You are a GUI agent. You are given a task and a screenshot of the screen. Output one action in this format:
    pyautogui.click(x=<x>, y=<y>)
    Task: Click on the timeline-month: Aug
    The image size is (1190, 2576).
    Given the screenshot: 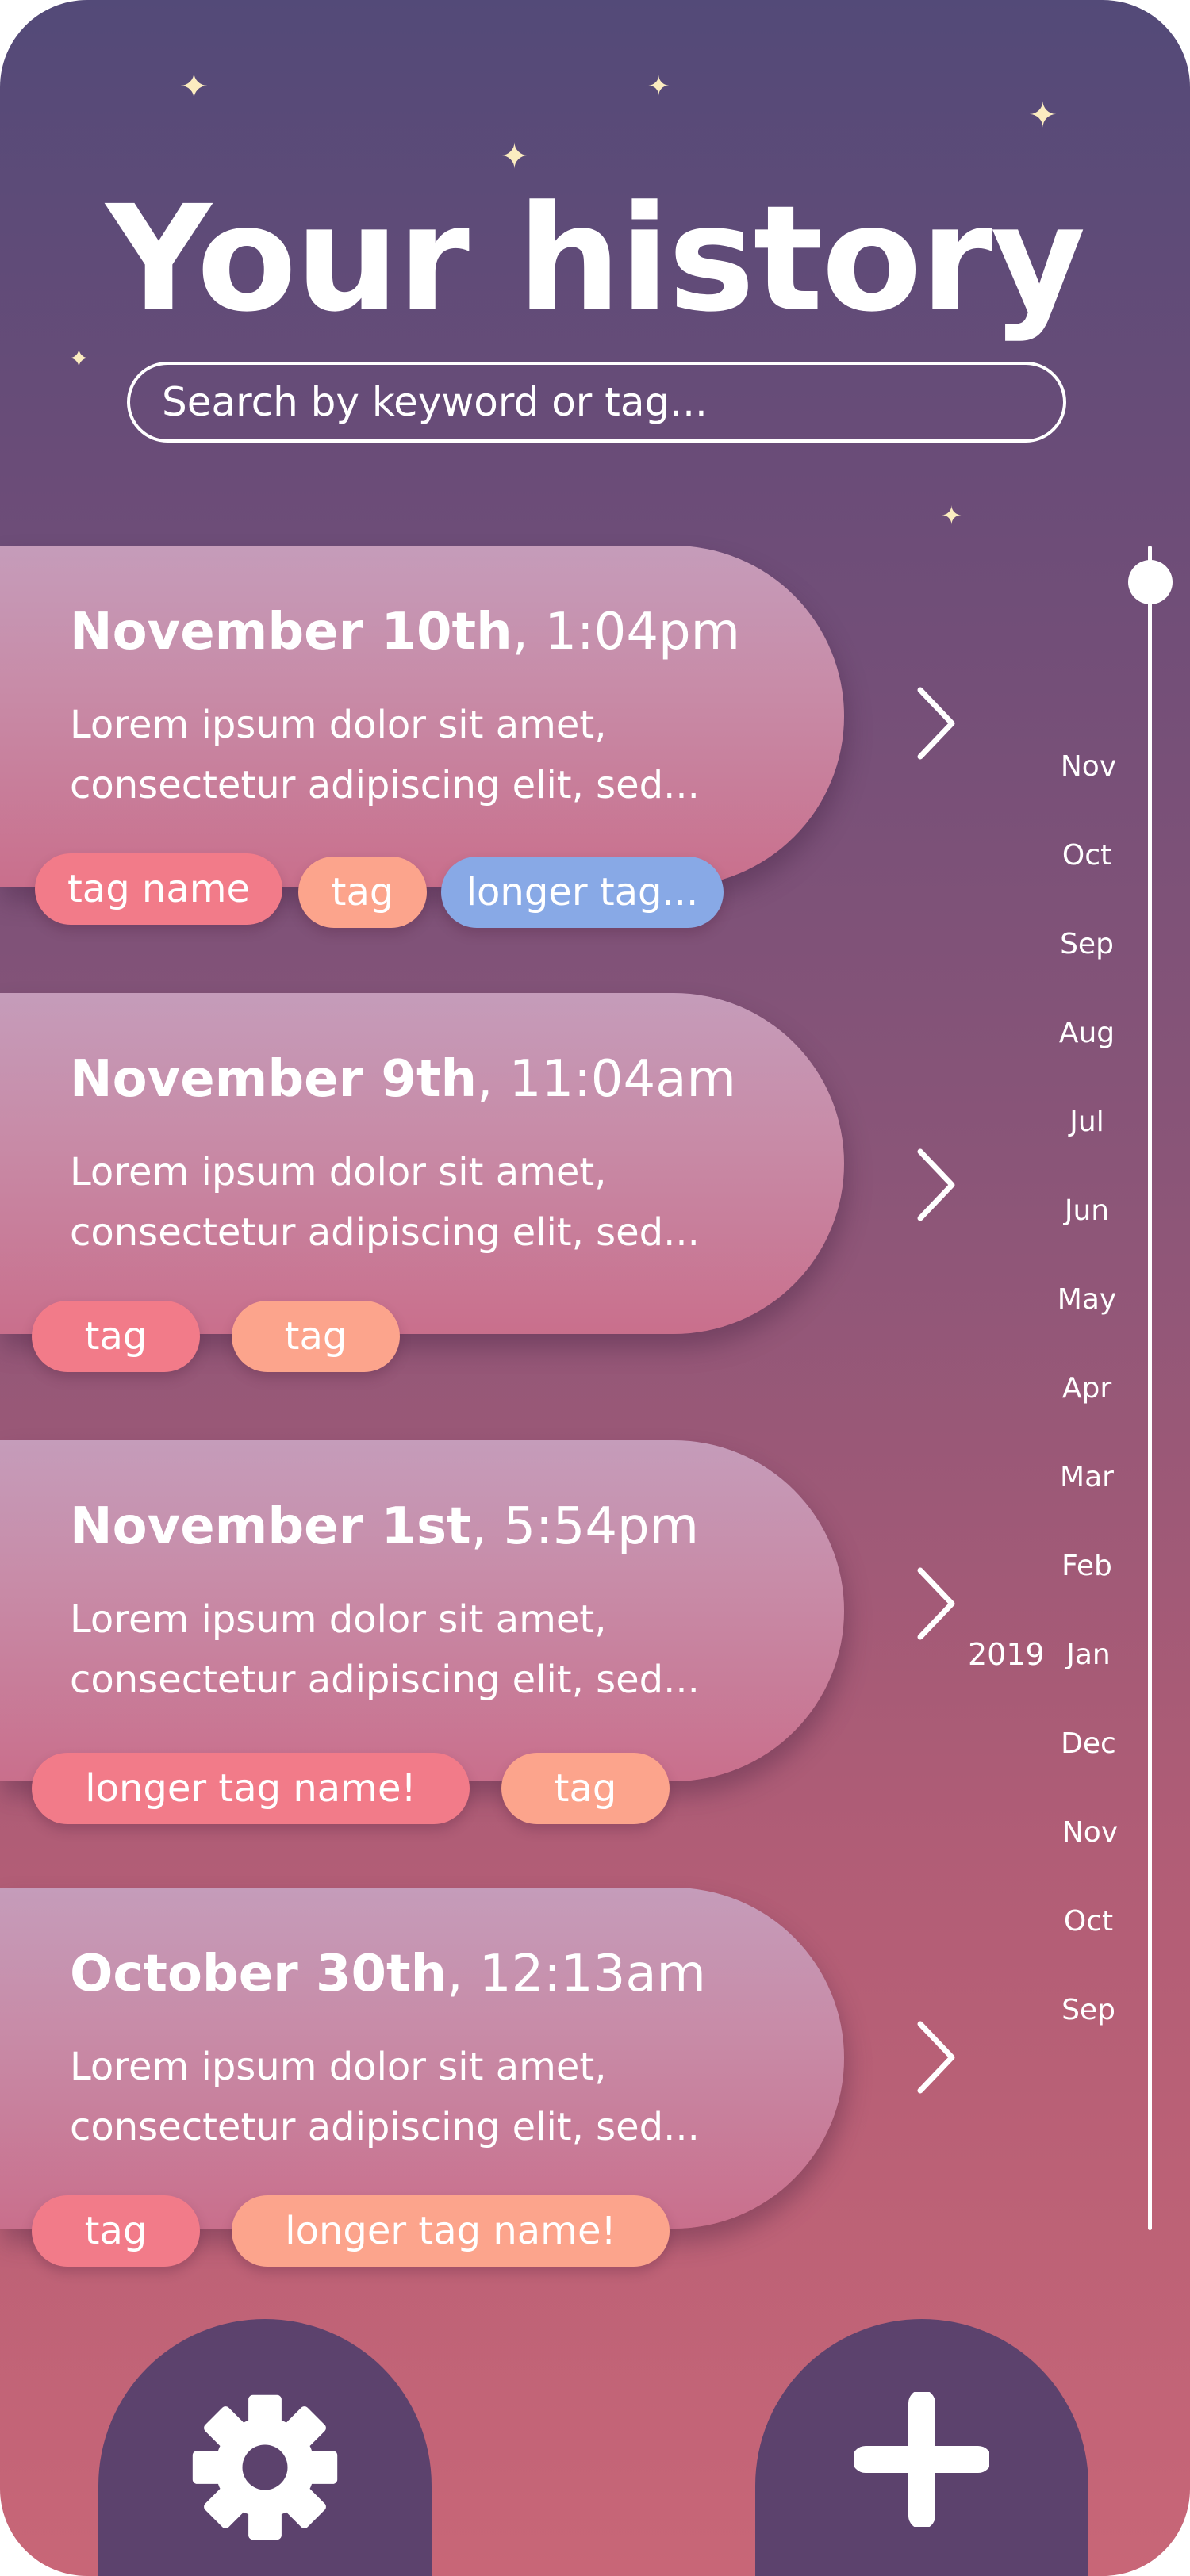 What is the action you would take?
    pyautogui.click(x=1086, y=1033)
    